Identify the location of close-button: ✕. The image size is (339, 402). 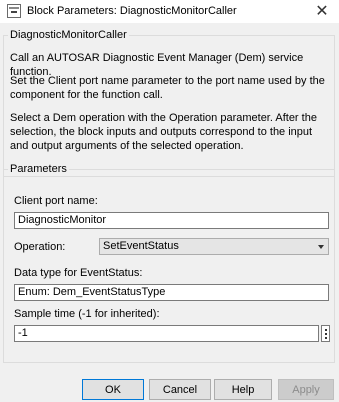
(322, 11).